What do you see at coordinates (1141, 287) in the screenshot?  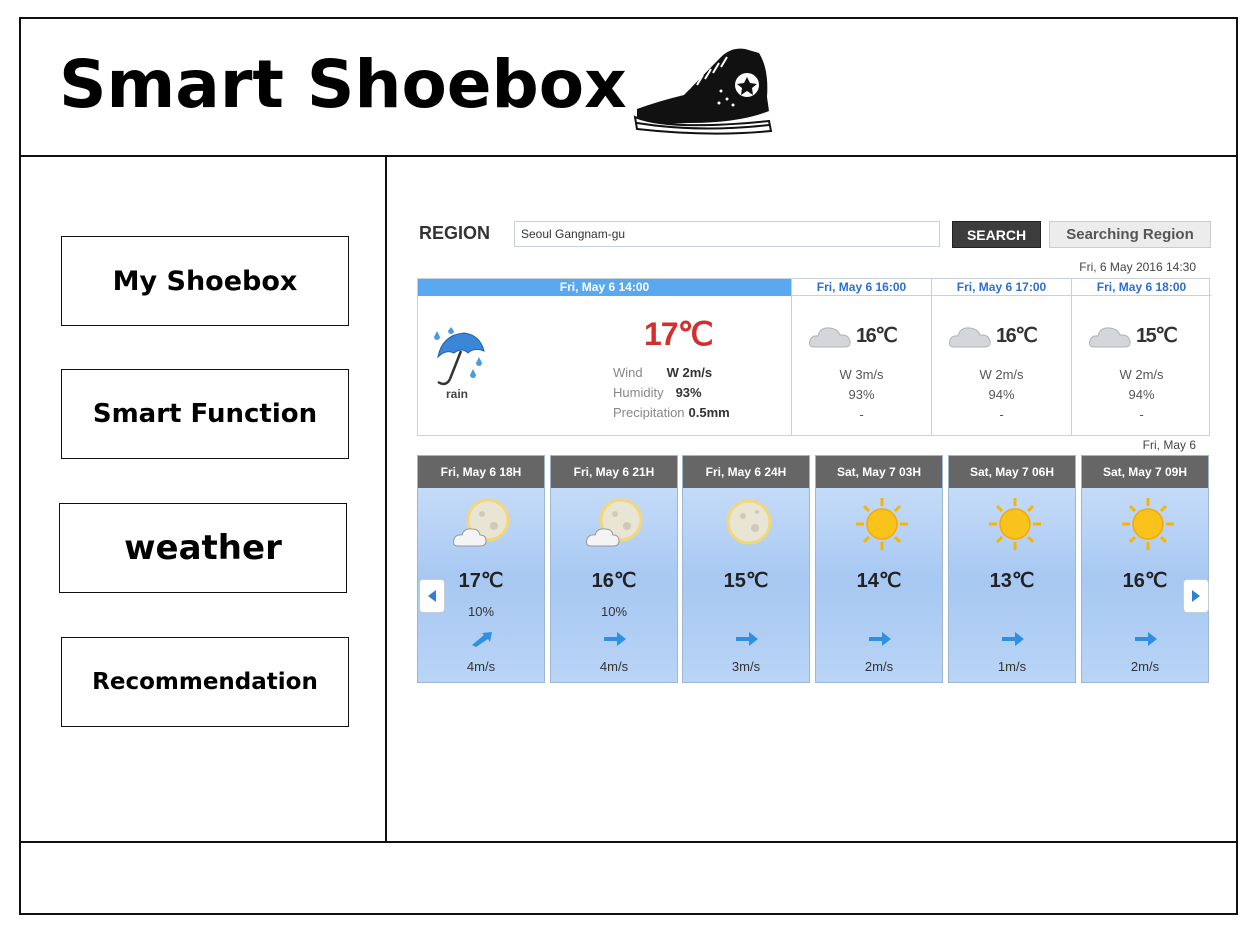 I see `forecast-header: Fri, May 6 18:00` at bounding box center [1141, 287].